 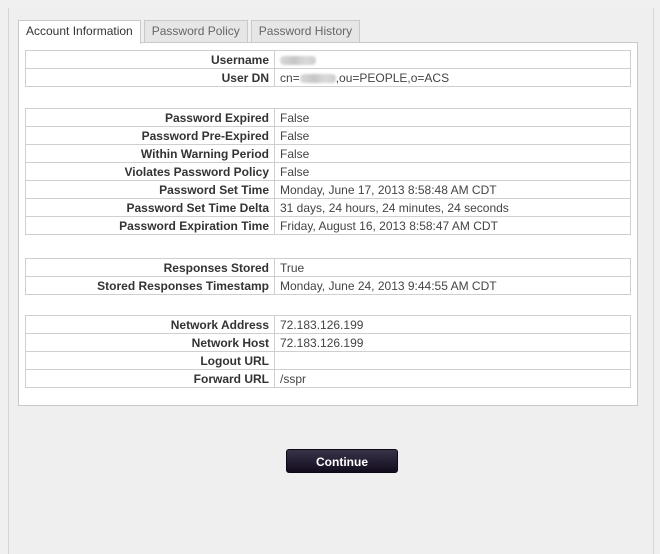 I want to click on userdn-suffix: ,ou=PEOPLE,o=ACS, so click(x=392, y=77).